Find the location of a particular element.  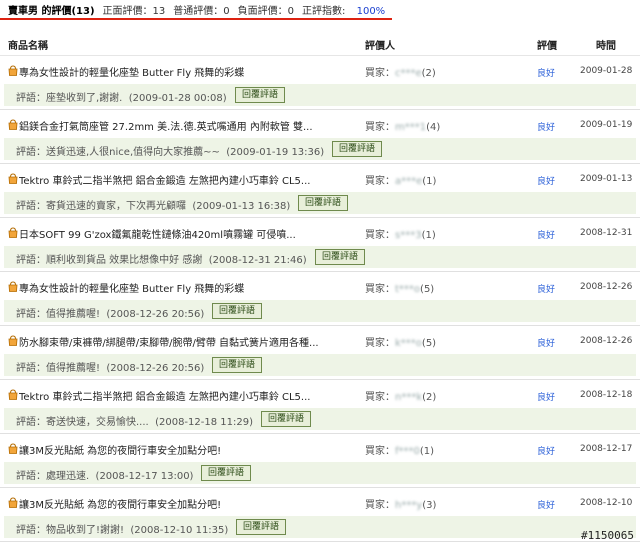

rater-id: t***o is located at coordinates (407, 289).